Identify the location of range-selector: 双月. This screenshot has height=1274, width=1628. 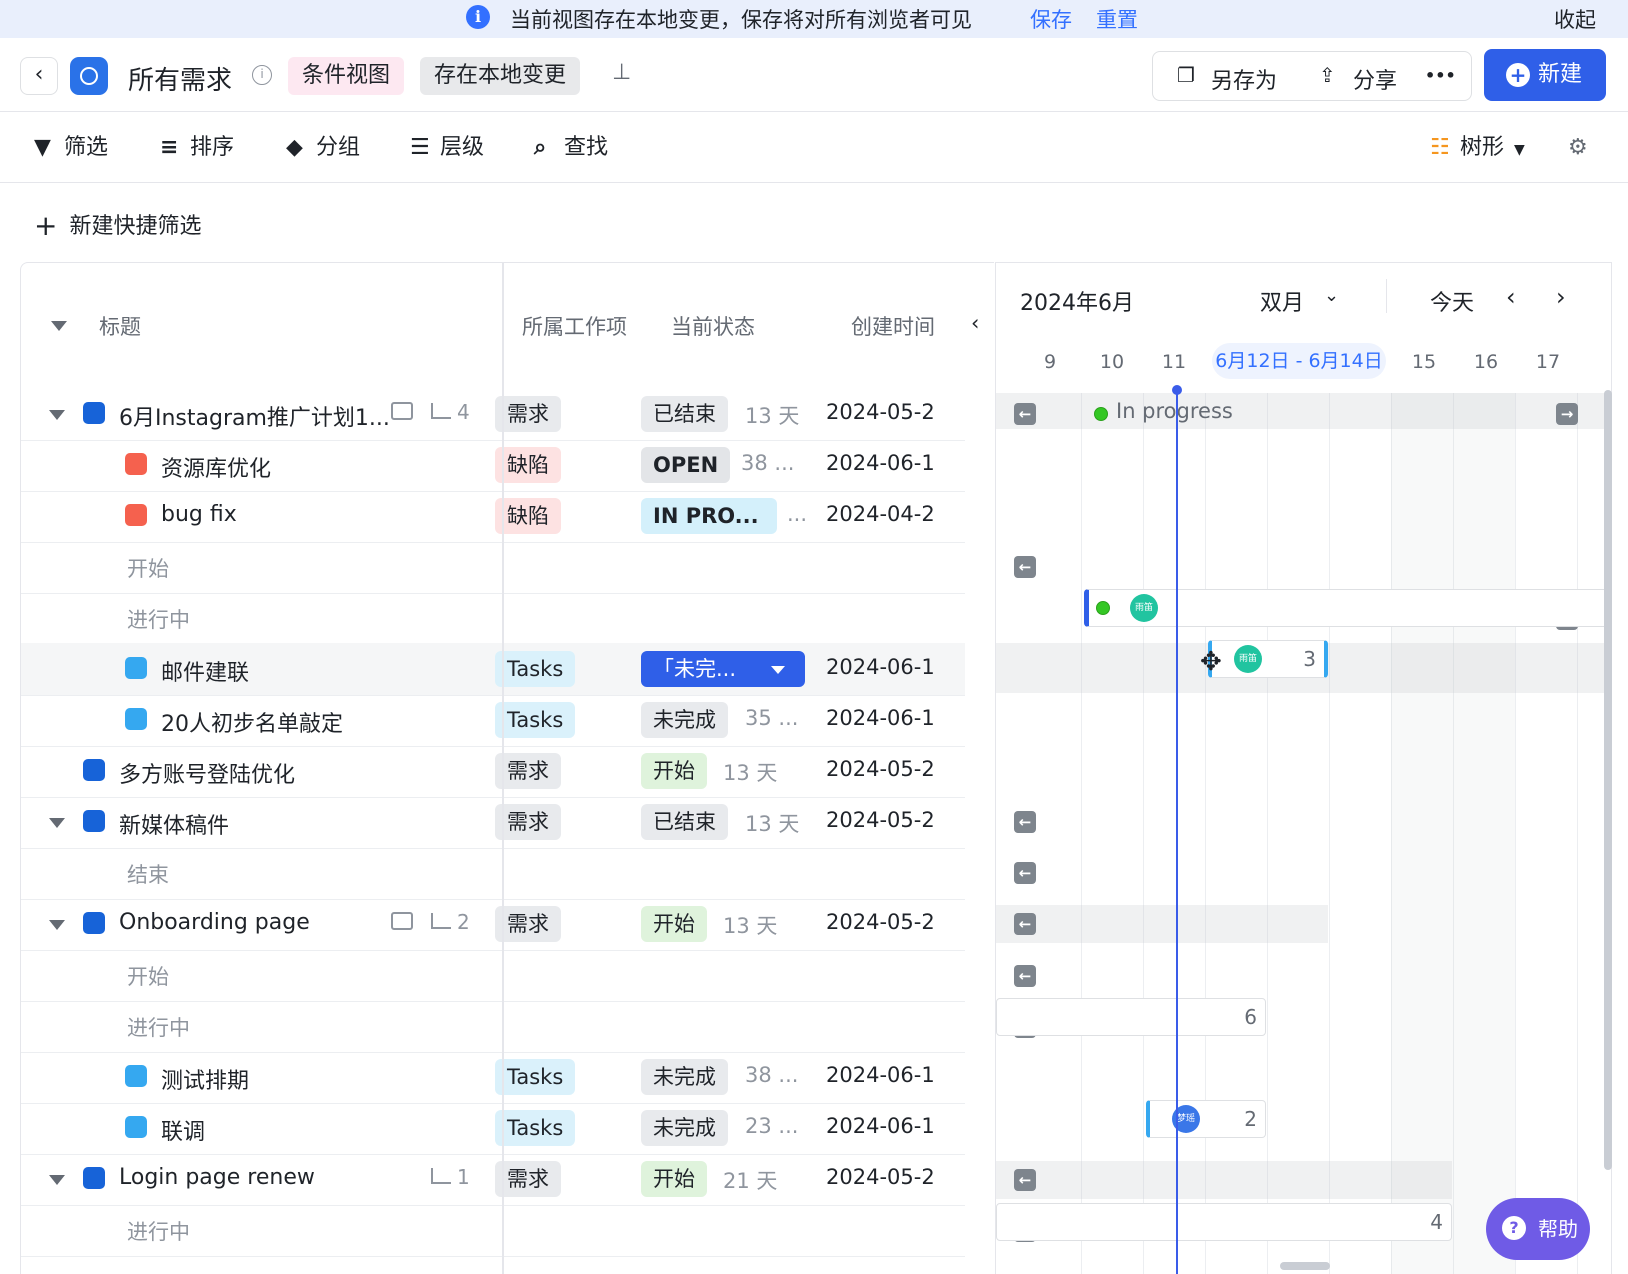
(1282, 301).